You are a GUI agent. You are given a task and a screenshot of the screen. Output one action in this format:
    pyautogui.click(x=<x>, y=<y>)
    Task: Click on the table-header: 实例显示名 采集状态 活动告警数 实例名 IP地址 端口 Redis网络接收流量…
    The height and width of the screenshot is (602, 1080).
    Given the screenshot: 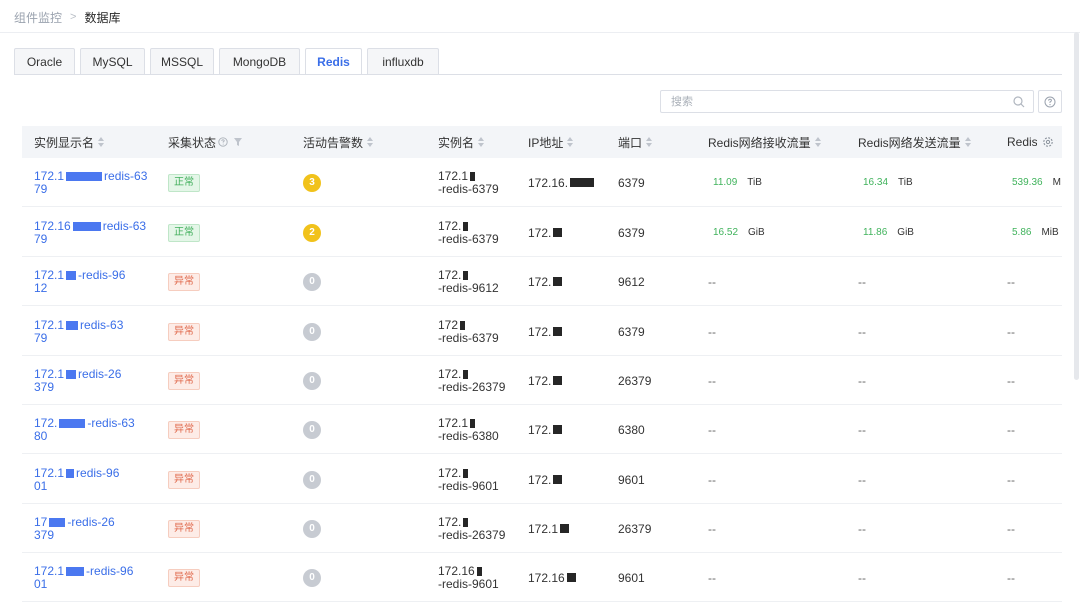 What is the action you would take?
    pyautogui.click(x=542, y=142)
    